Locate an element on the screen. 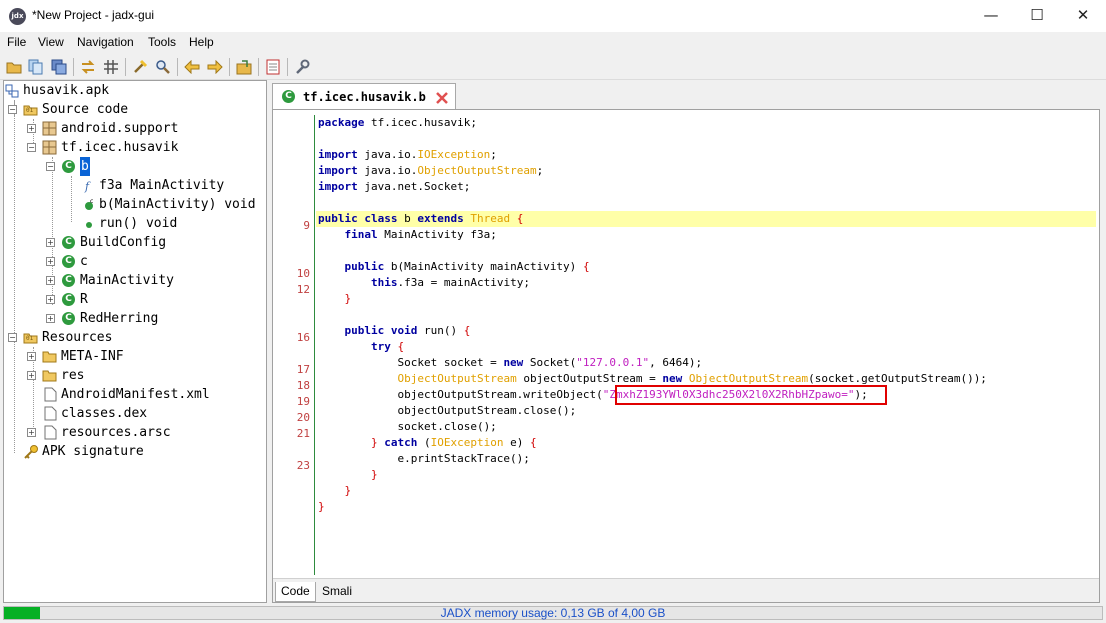 Image resolution: width=1106 pixels, height=623 pixels. close-tab-icon is located at coordinates (442, 98).